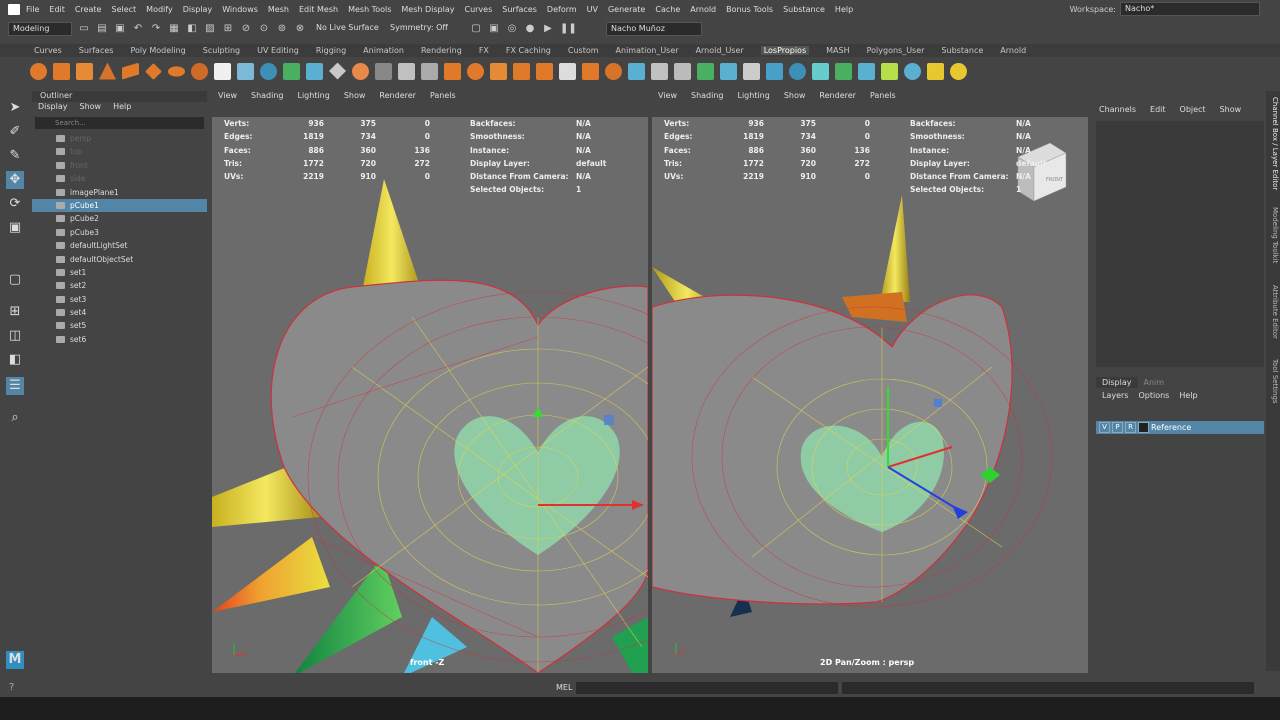 This screenshot has width=1280, height=720. Describe the element at coordinates (57, 9) in the screenshot. I see `menu-edit: Edit` at that location.